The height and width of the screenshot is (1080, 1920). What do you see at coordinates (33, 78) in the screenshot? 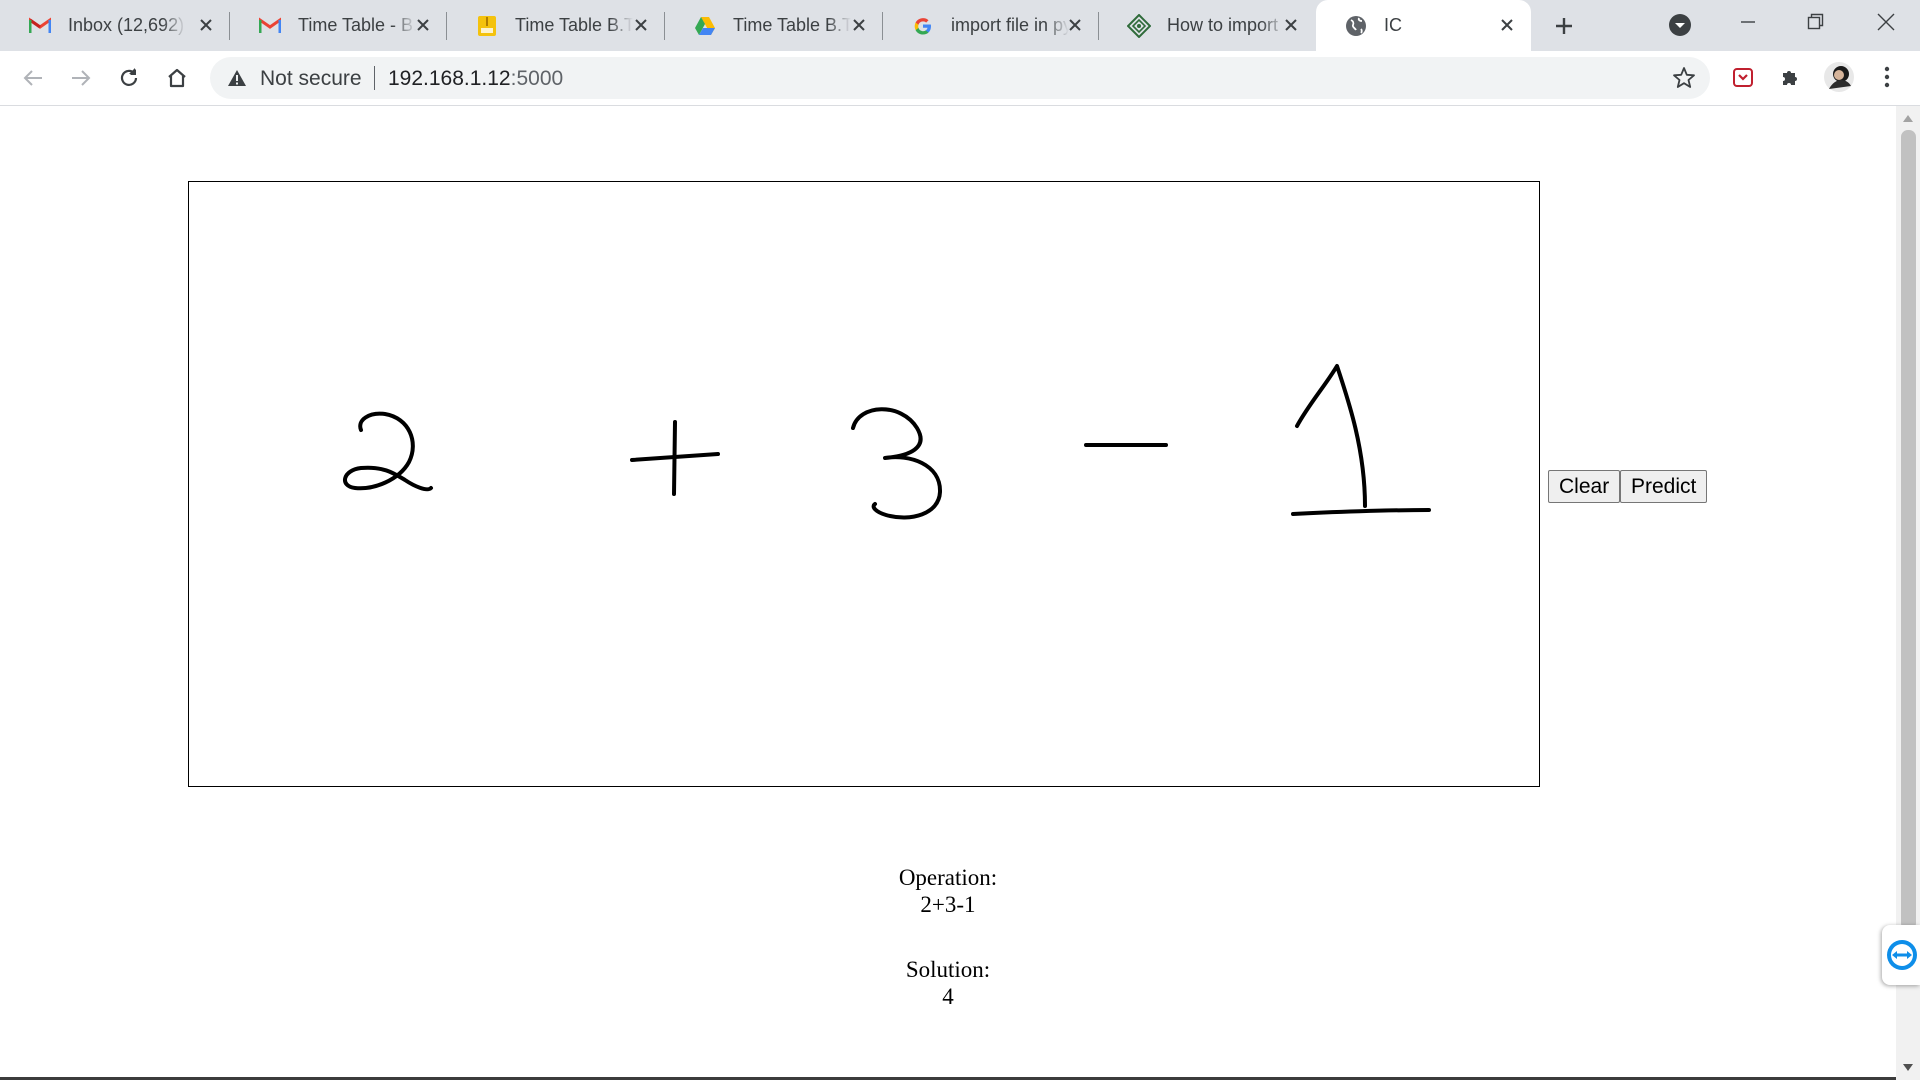
I see `back-arrow-icon` at bounding box center [33, 78].